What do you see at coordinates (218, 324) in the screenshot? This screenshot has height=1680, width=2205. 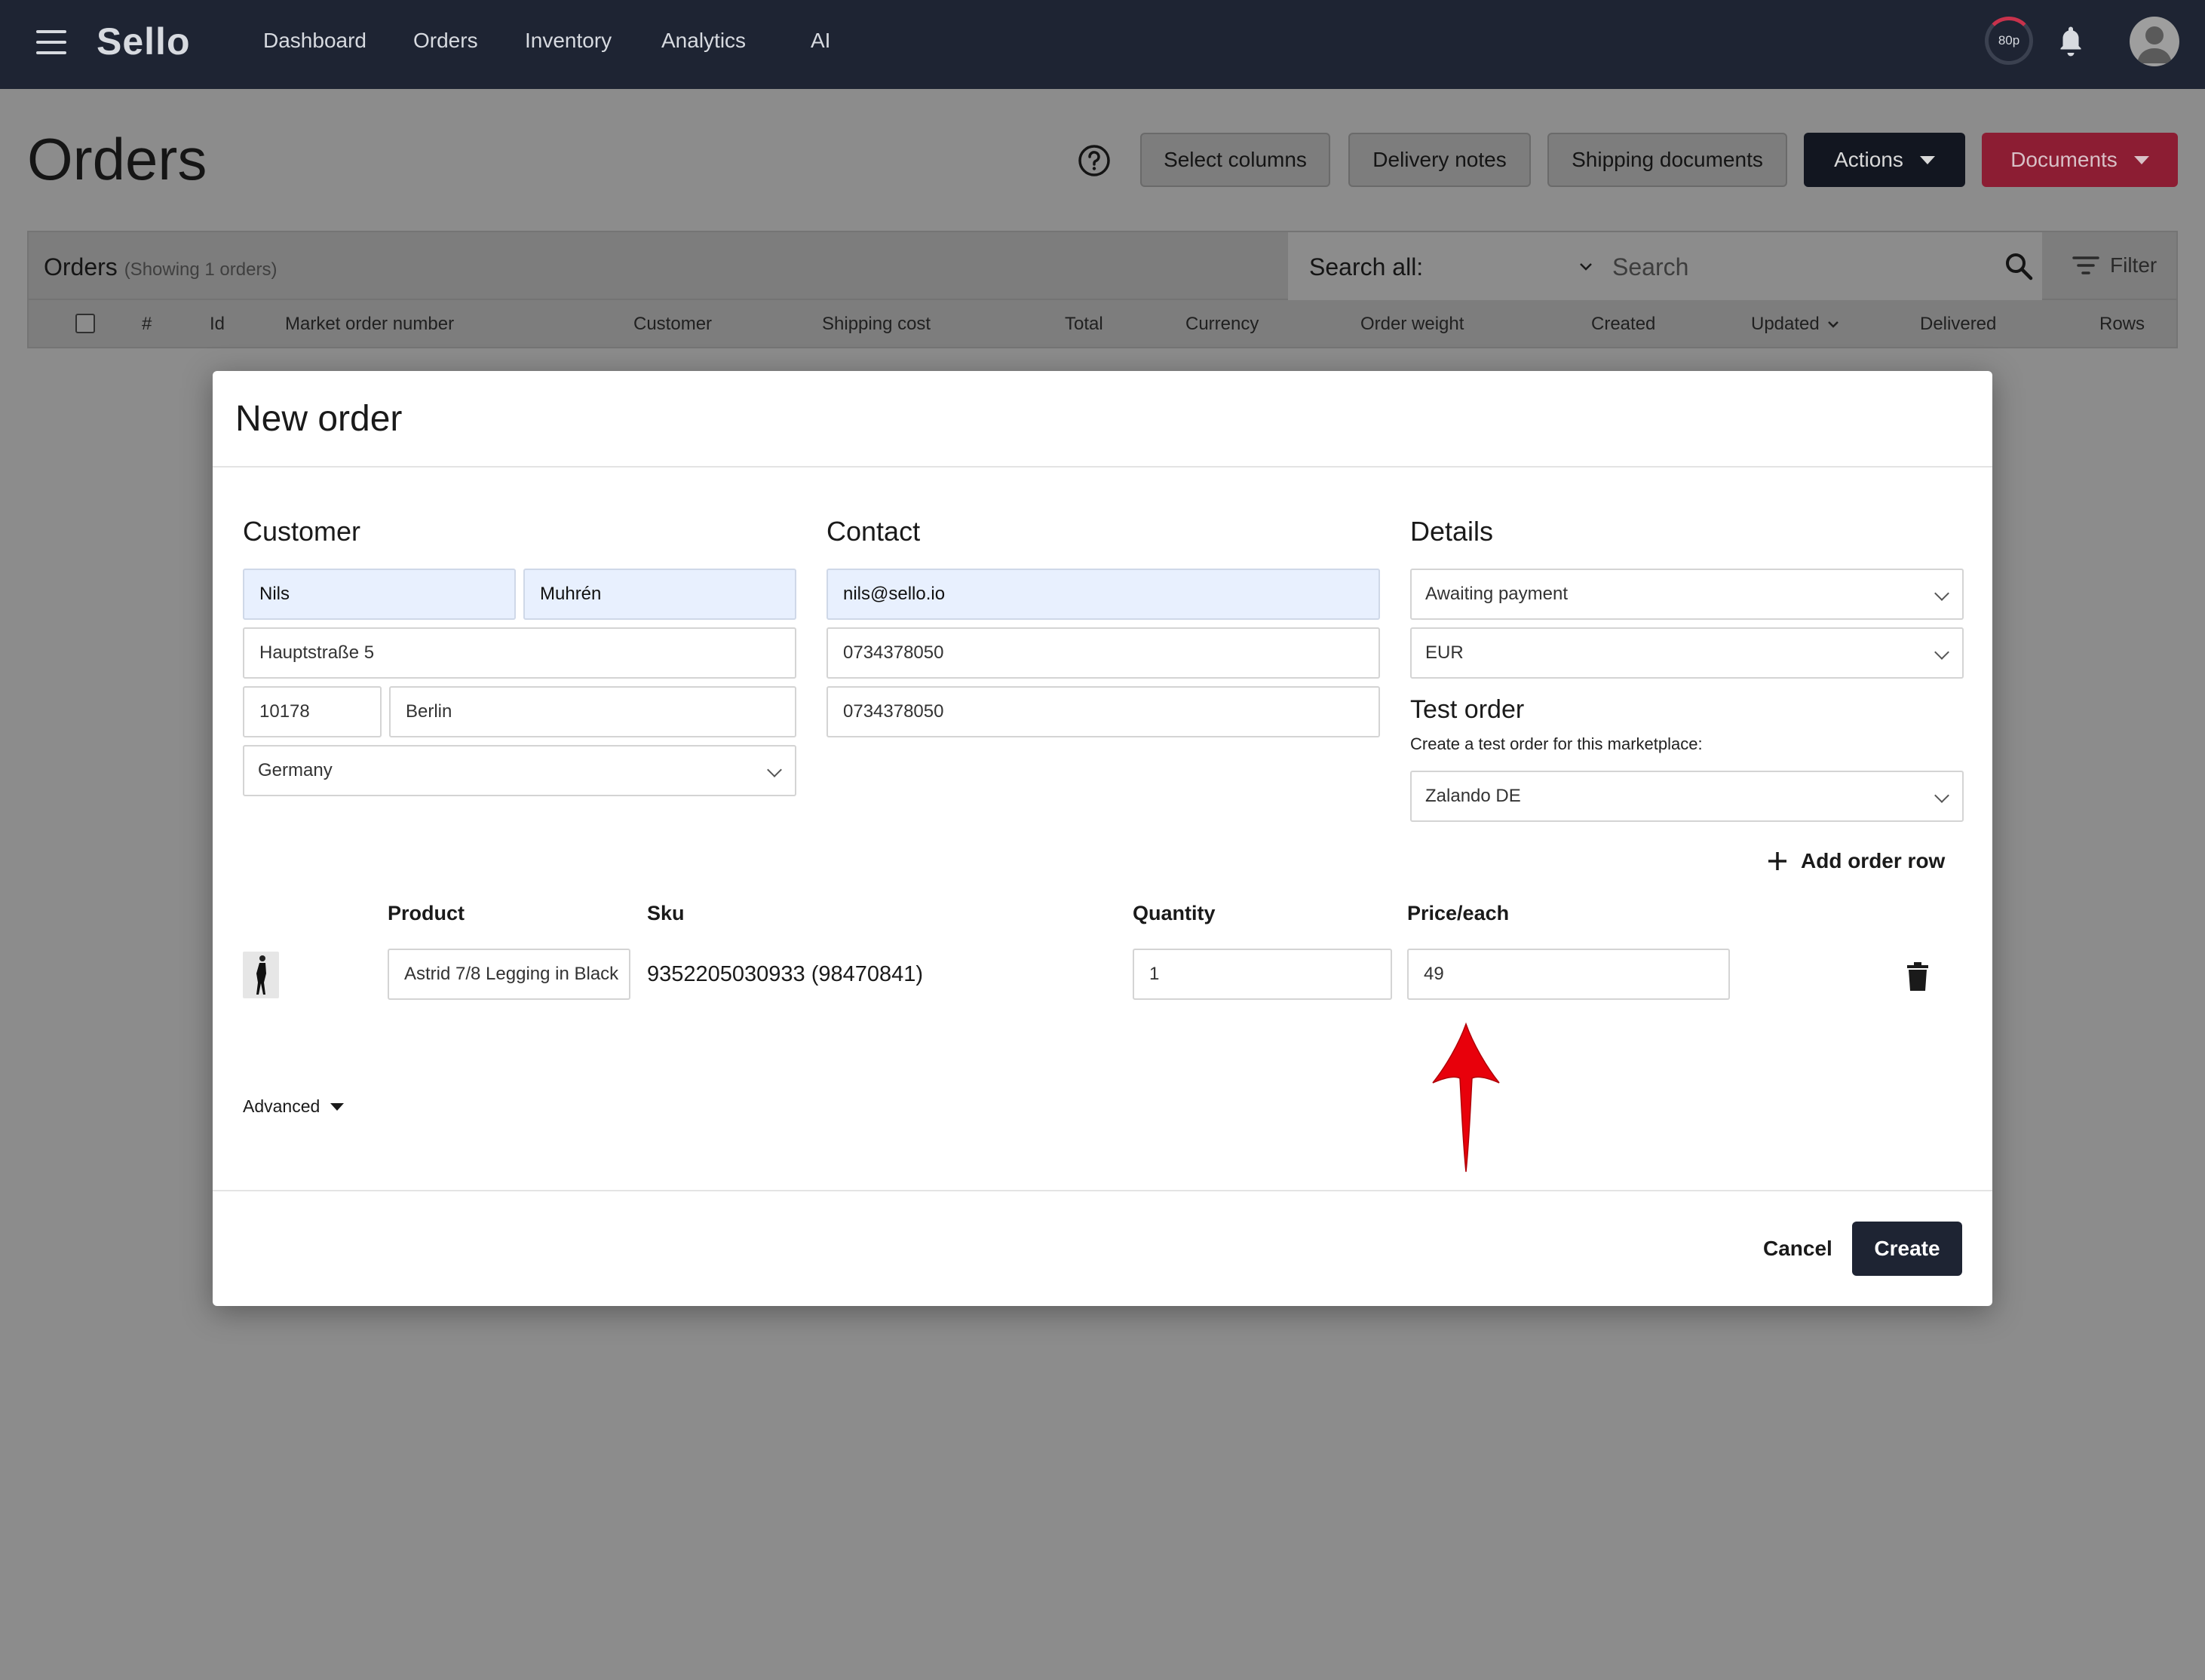 I see `column-header-id: Id` at bounding box center [218, 324].